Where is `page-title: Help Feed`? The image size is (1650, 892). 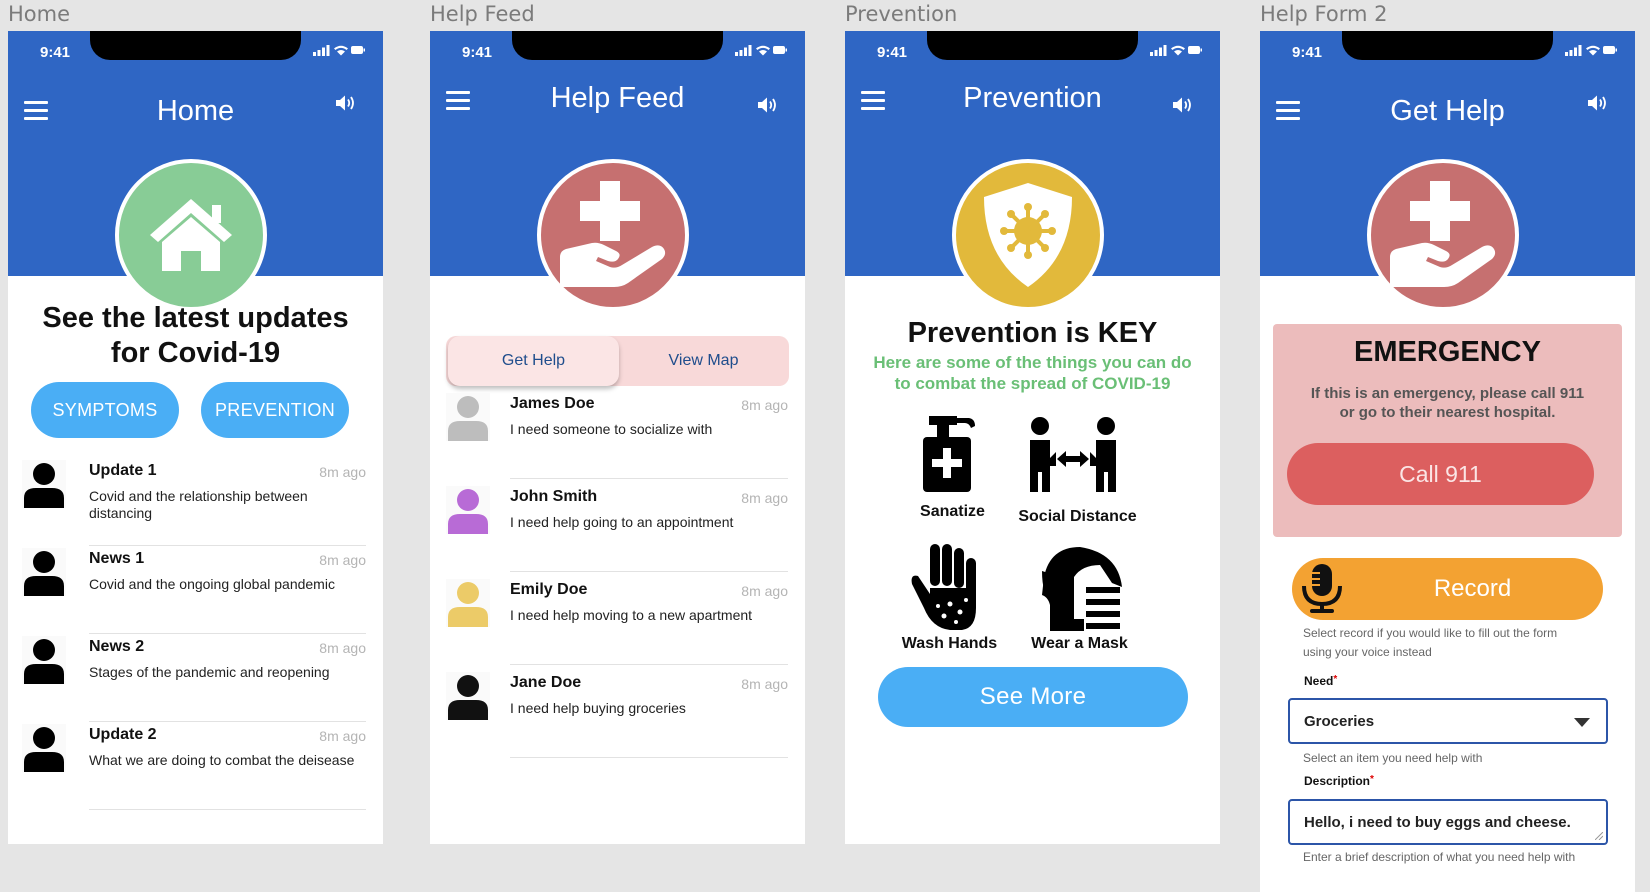
page-title: Help Feed is located at coordinates (617, 98).